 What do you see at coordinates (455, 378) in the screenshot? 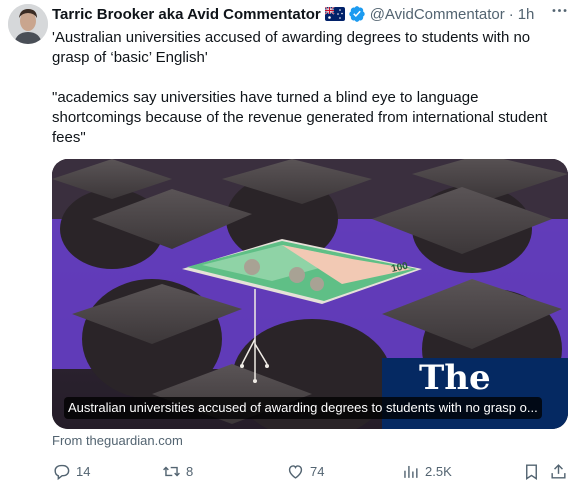
I see `guardian-logo-text: The` at bounding box center [455, 378].